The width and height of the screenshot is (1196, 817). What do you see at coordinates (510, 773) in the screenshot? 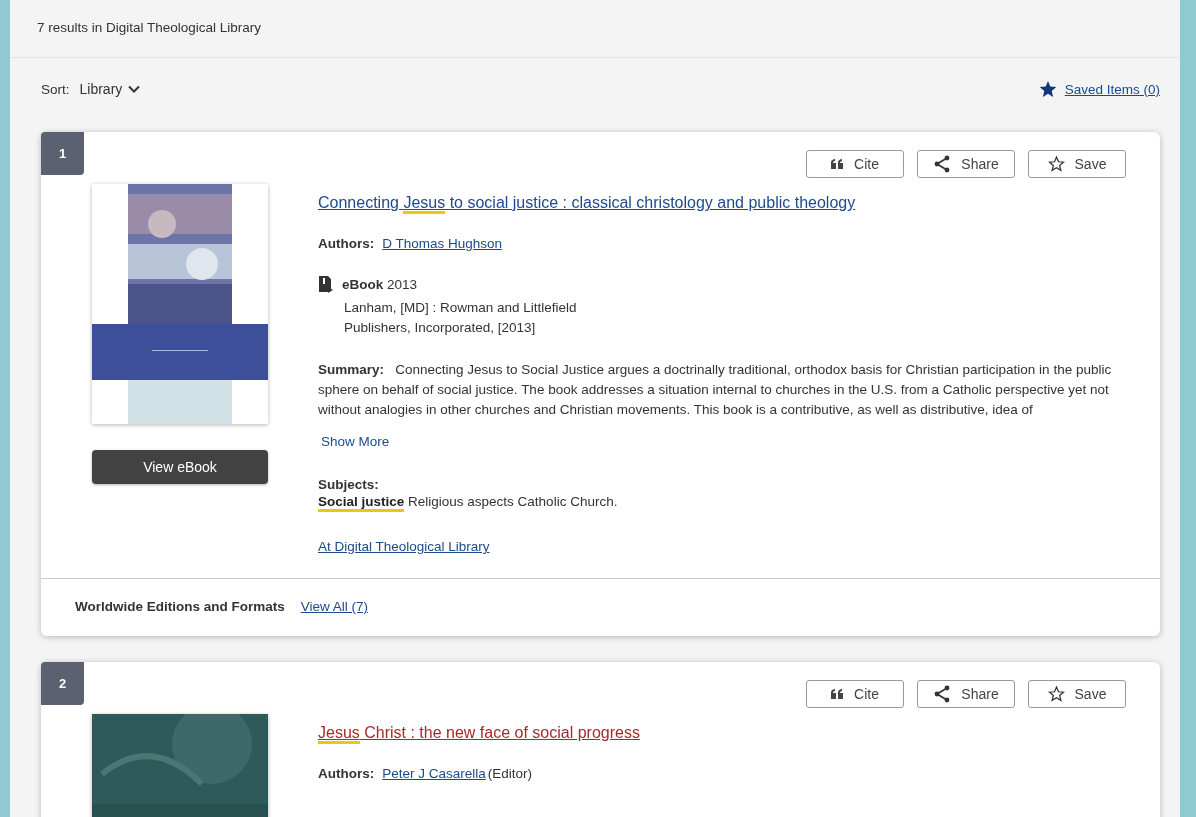
I see `author-role: (Editor)` at bounding box center [510, 773].